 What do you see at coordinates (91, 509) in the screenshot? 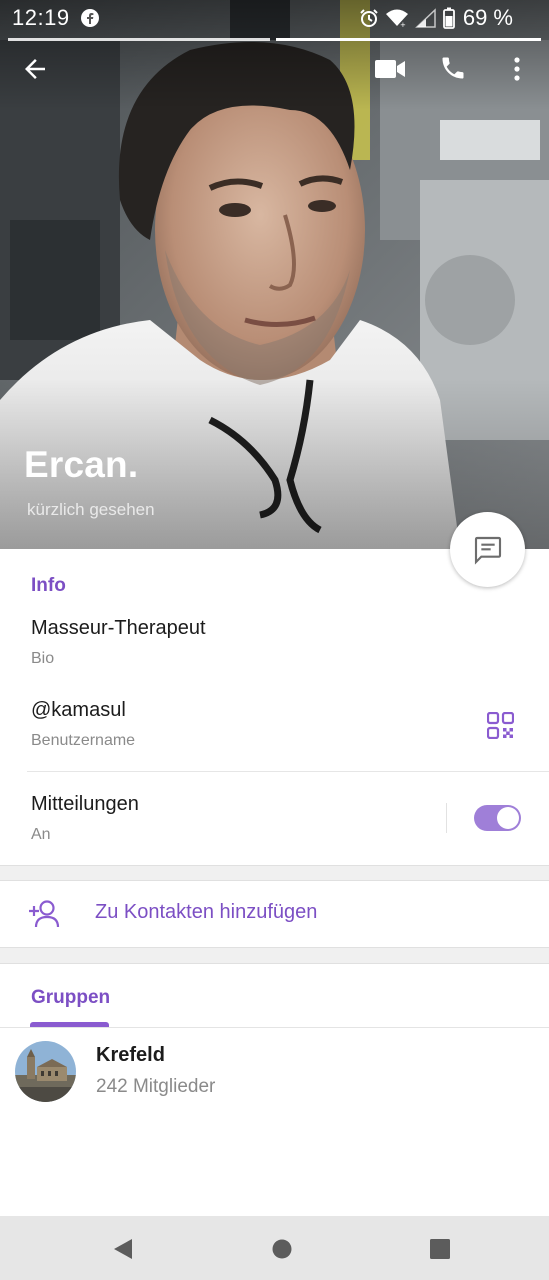
I see `profile-last-seen: kürzlich gesehen` at bounding box center [91, 509].